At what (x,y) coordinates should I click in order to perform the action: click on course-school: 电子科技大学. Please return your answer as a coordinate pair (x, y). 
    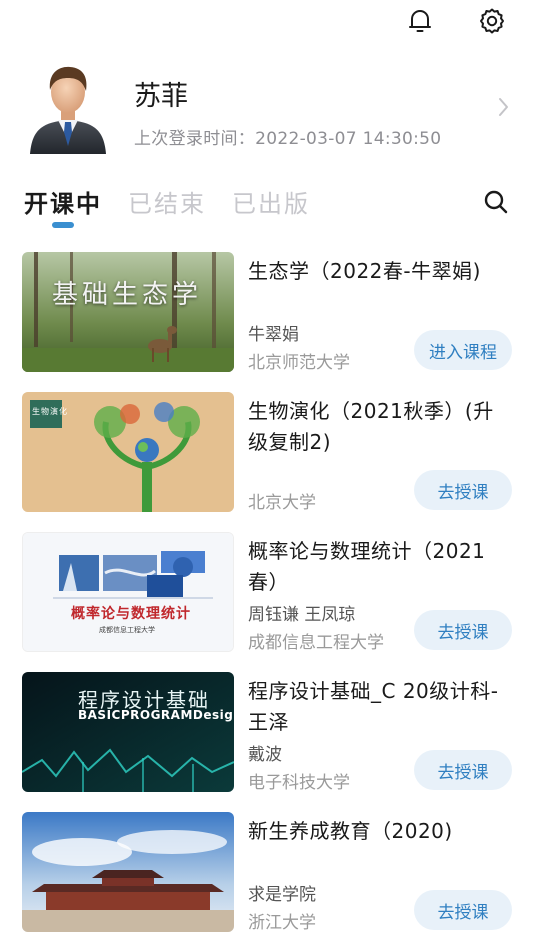
    Looking at the image, I should click on (299, 783).